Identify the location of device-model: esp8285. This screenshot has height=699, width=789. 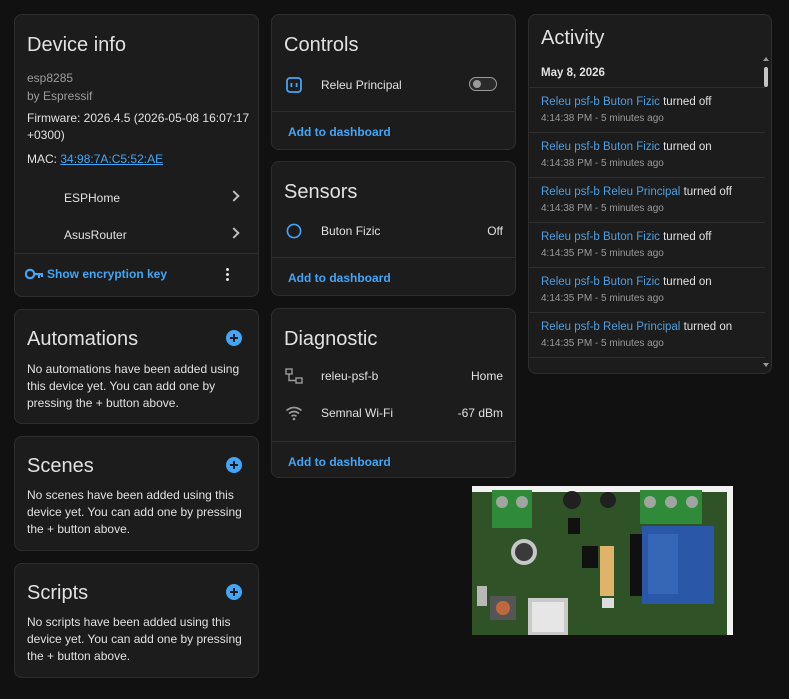
(50, 78).